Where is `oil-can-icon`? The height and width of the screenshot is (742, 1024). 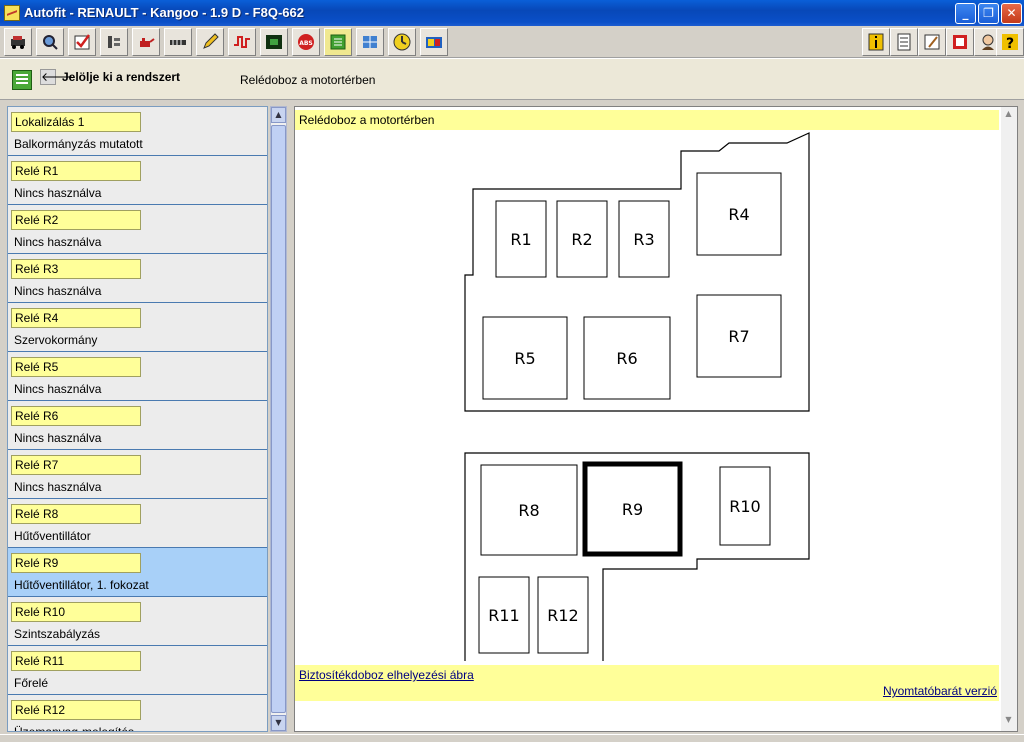
oil-can-icon is located at coordinates (147, 42).